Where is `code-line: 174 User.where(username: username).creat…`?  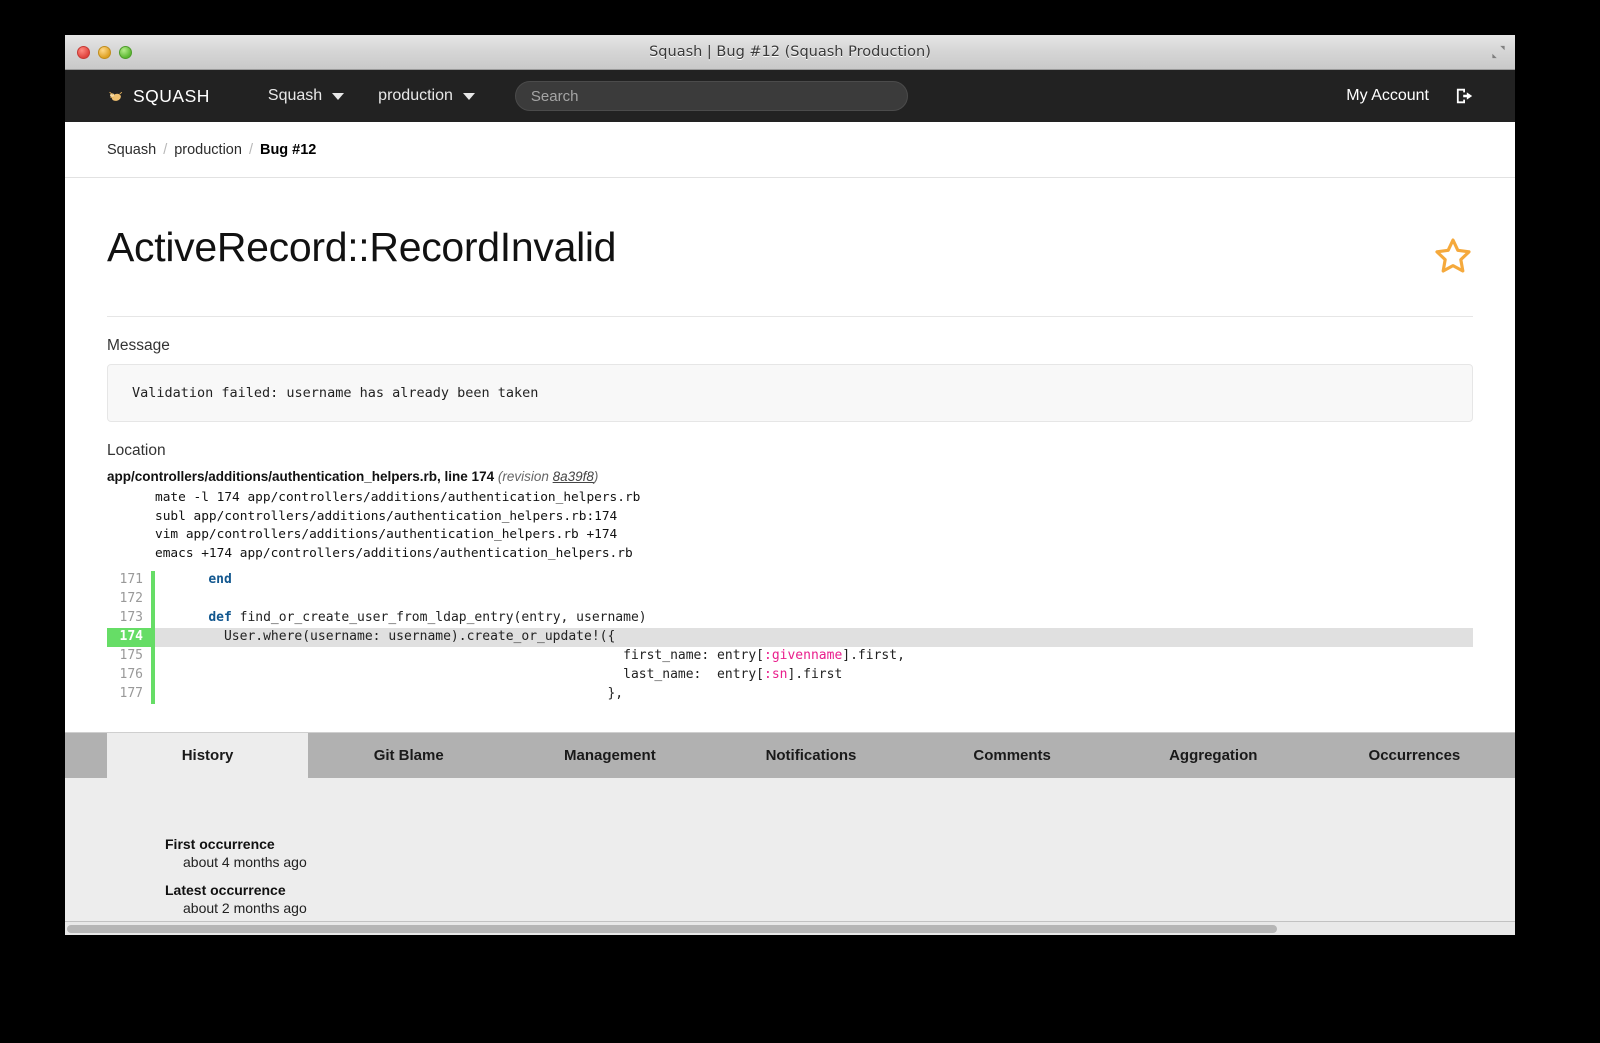 code-line: 174 User.where(username: username).creat… is located at coordinates (790, 638).